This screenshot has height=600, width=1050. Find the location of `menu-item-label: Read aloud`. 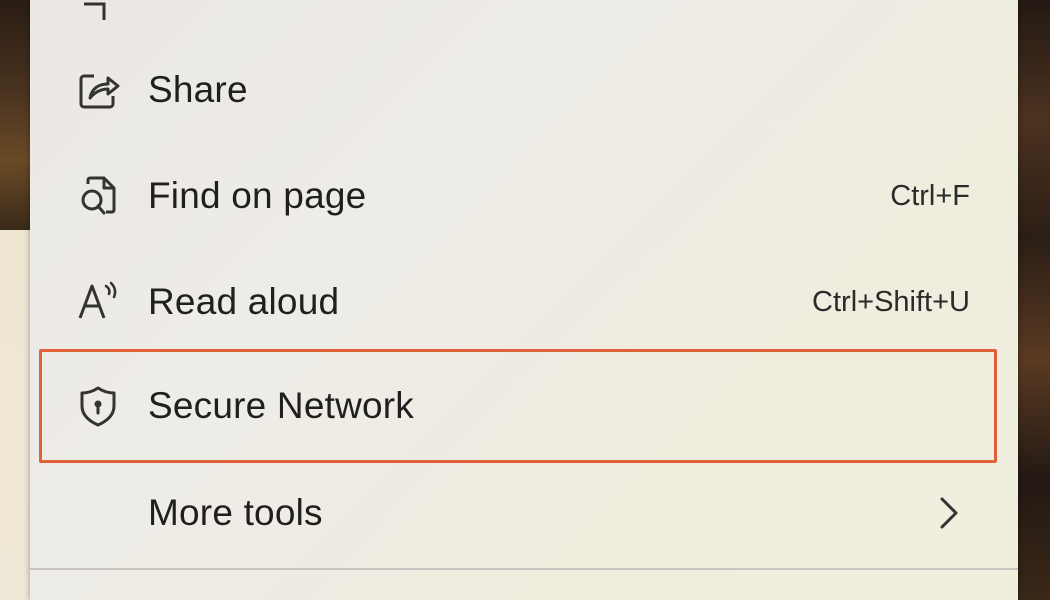

menu-item-label: Read aloud is located at coordinates (244, 301).